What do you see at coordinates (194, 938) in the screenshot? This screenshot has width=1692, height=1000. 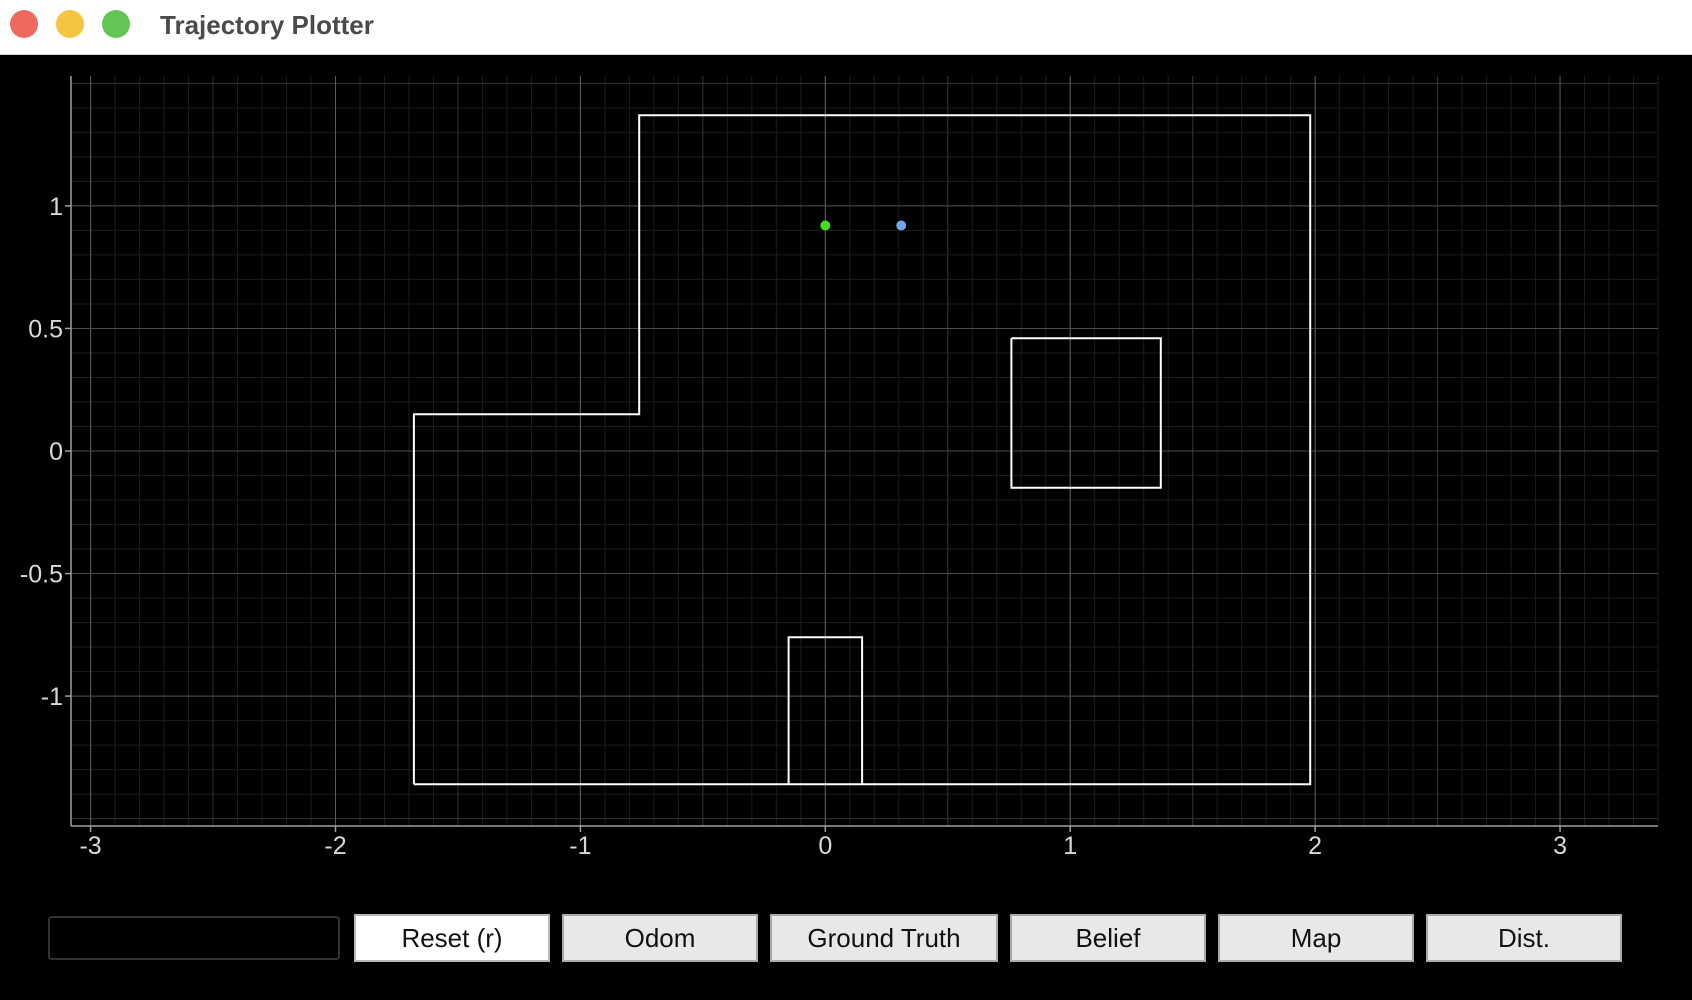 I see `command-input` at bounding box center [194, 938].